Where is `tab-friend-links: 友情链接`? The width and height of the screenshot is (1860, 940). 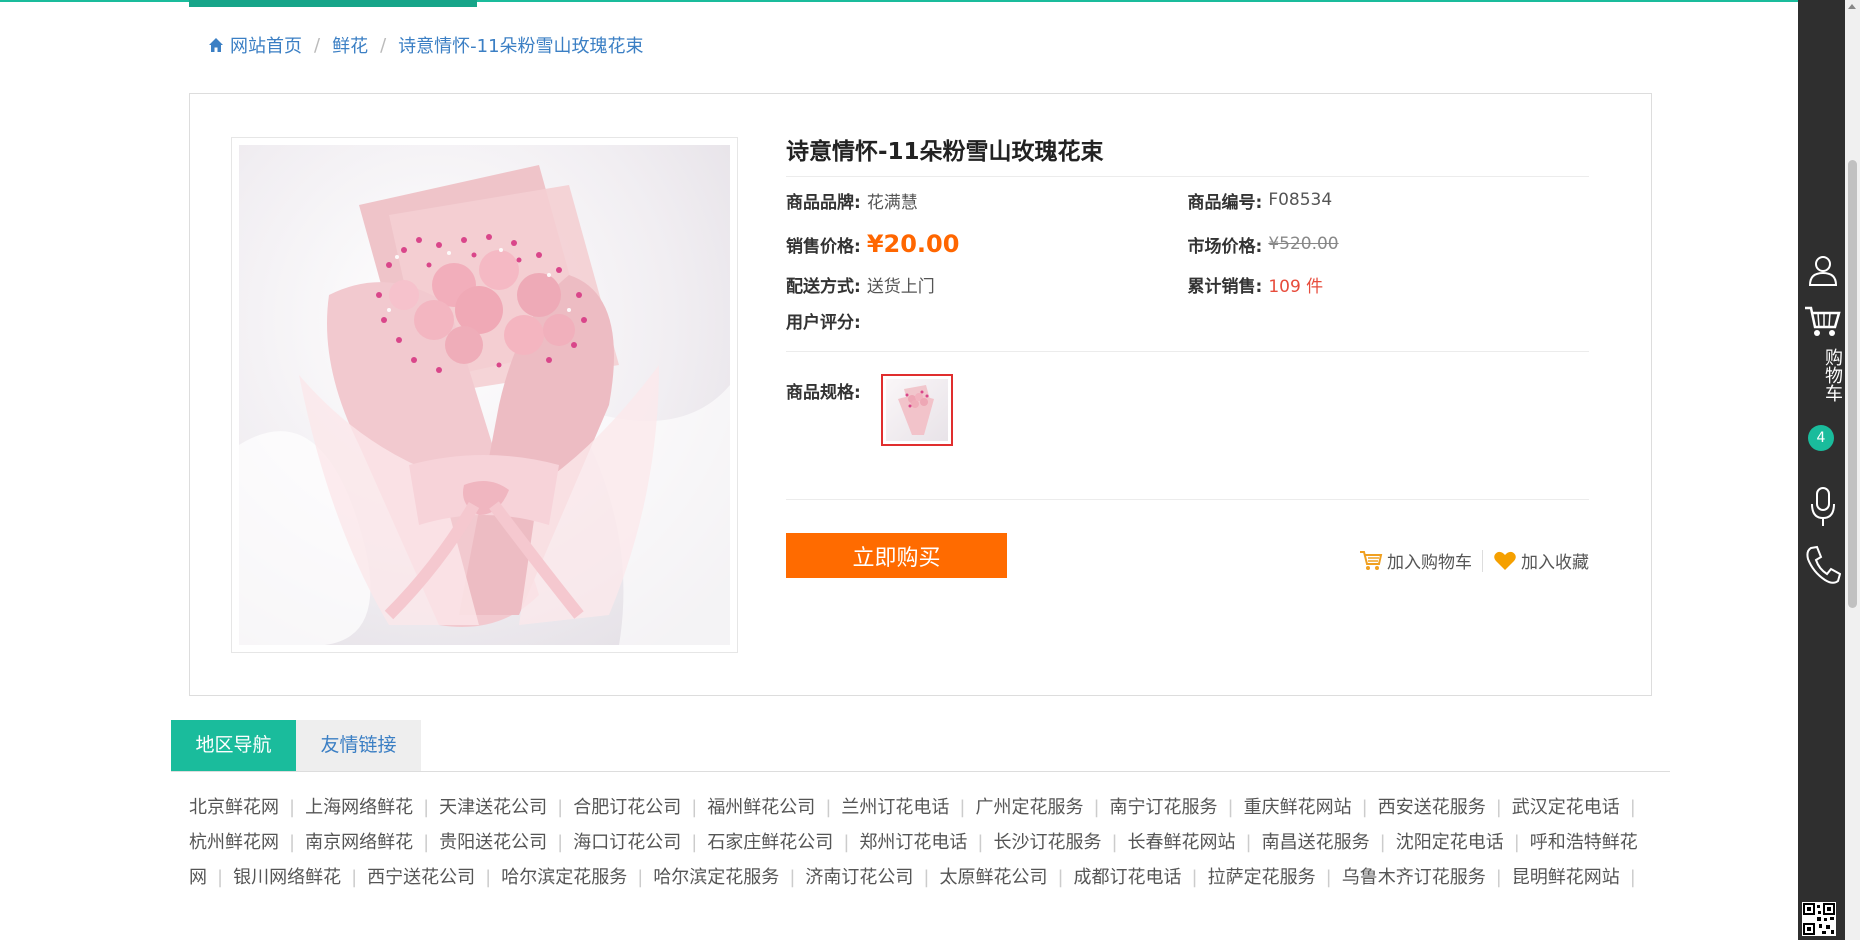
tab-friend-links: 友情链接 is located at coordinates (358, 745).